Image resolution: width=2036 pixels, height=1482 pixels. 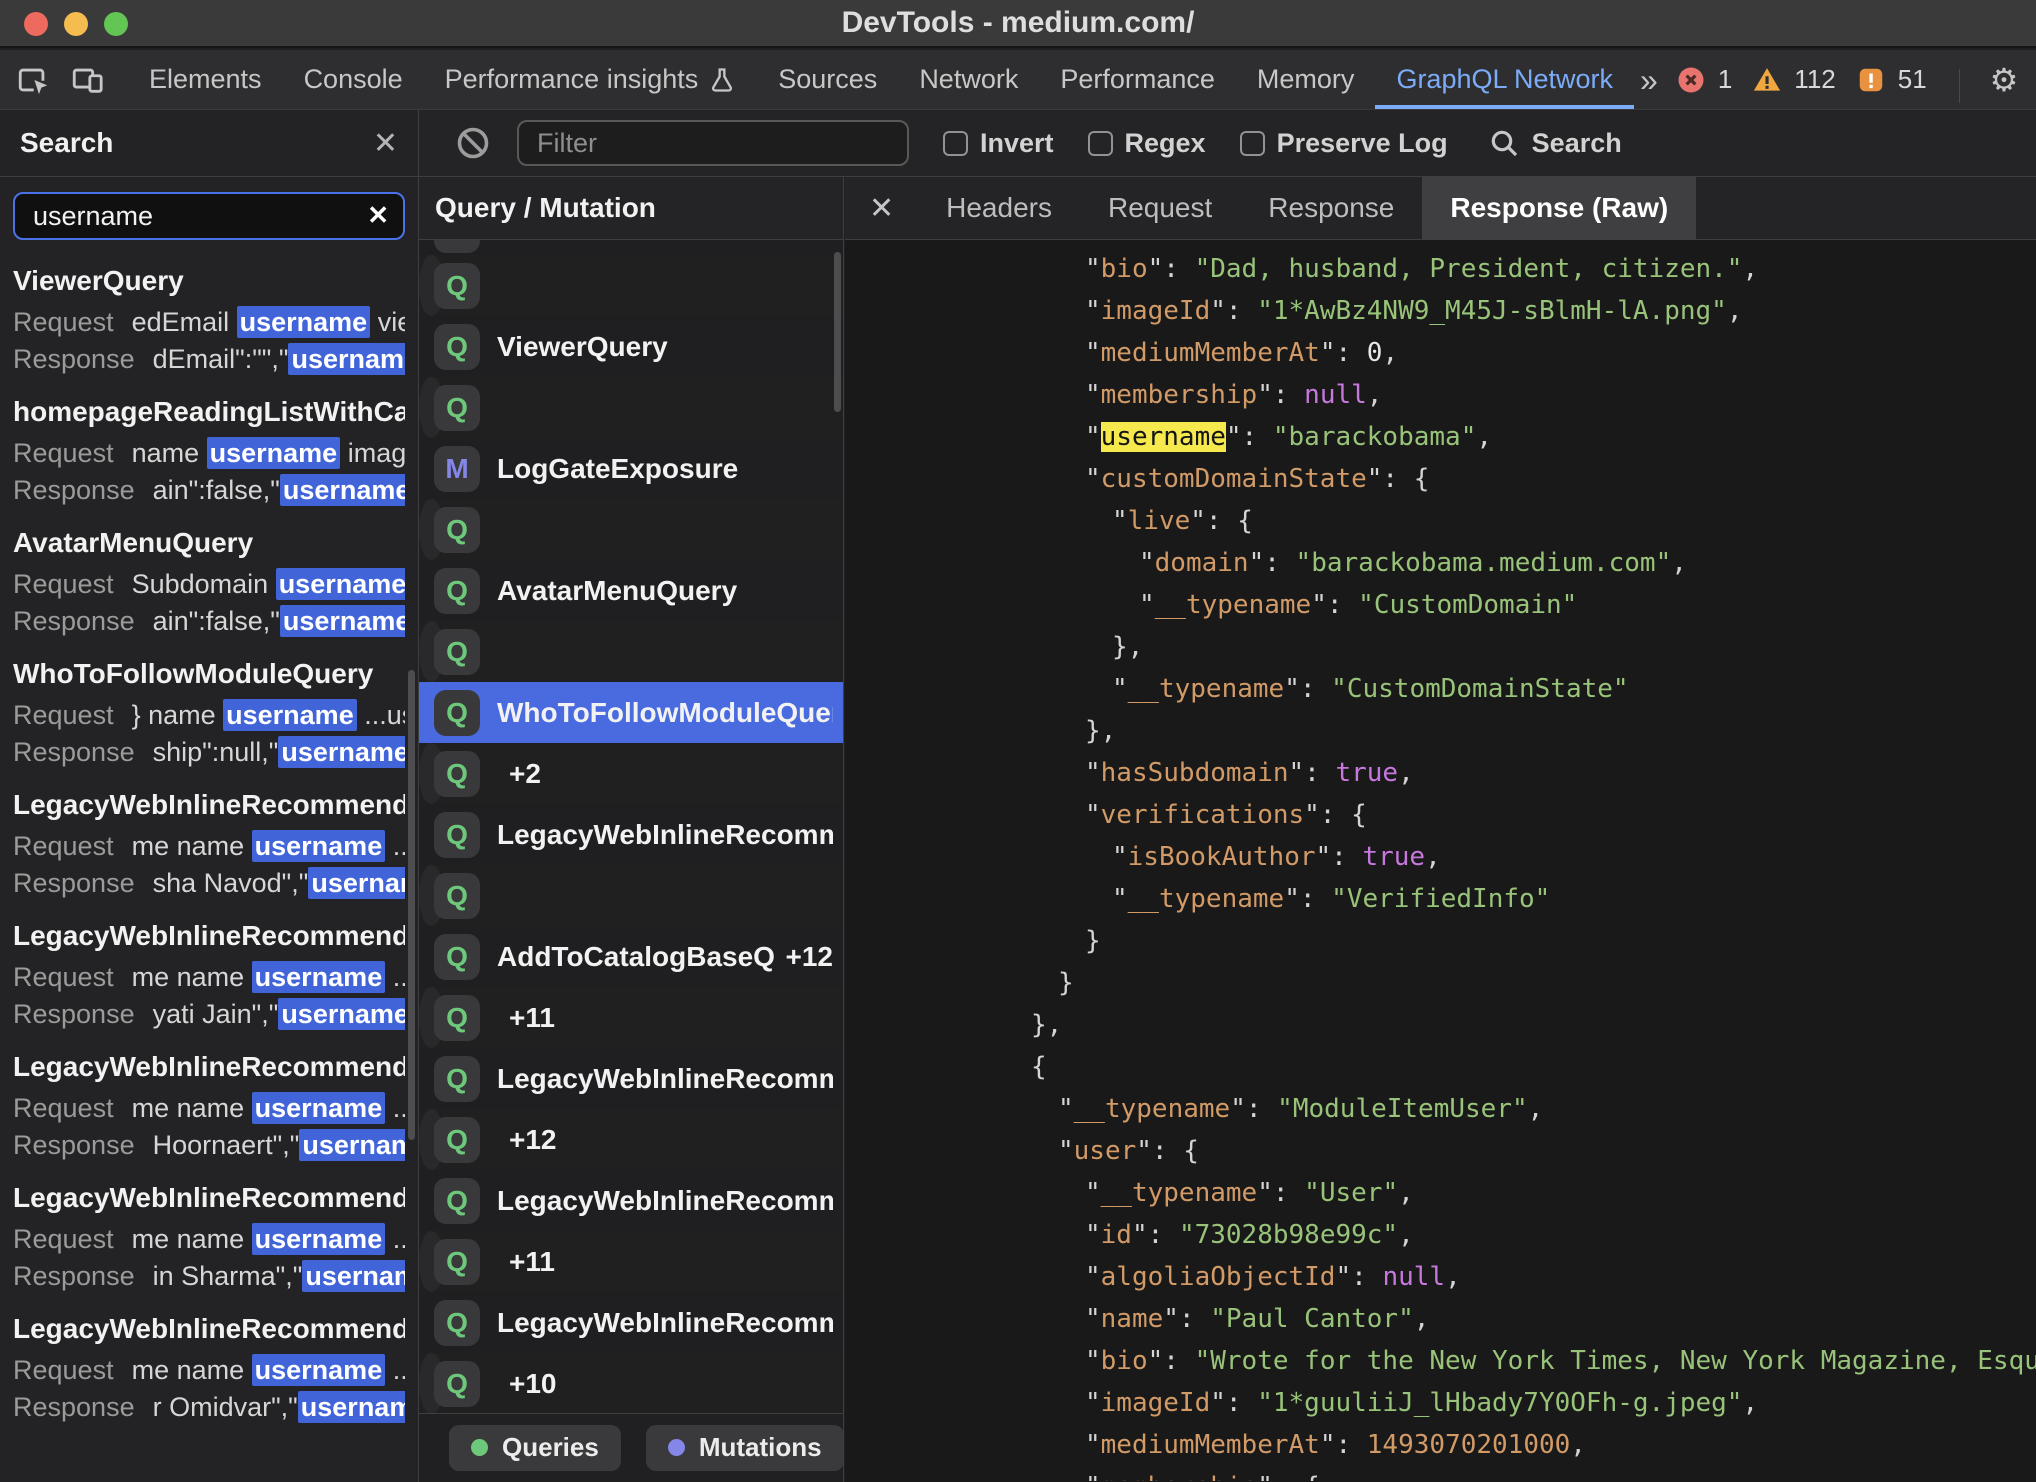 What do you see at coordinates (87, 80) in the screenshot?
I see `device-toolbar-icon` at bounding box center [87, 80].